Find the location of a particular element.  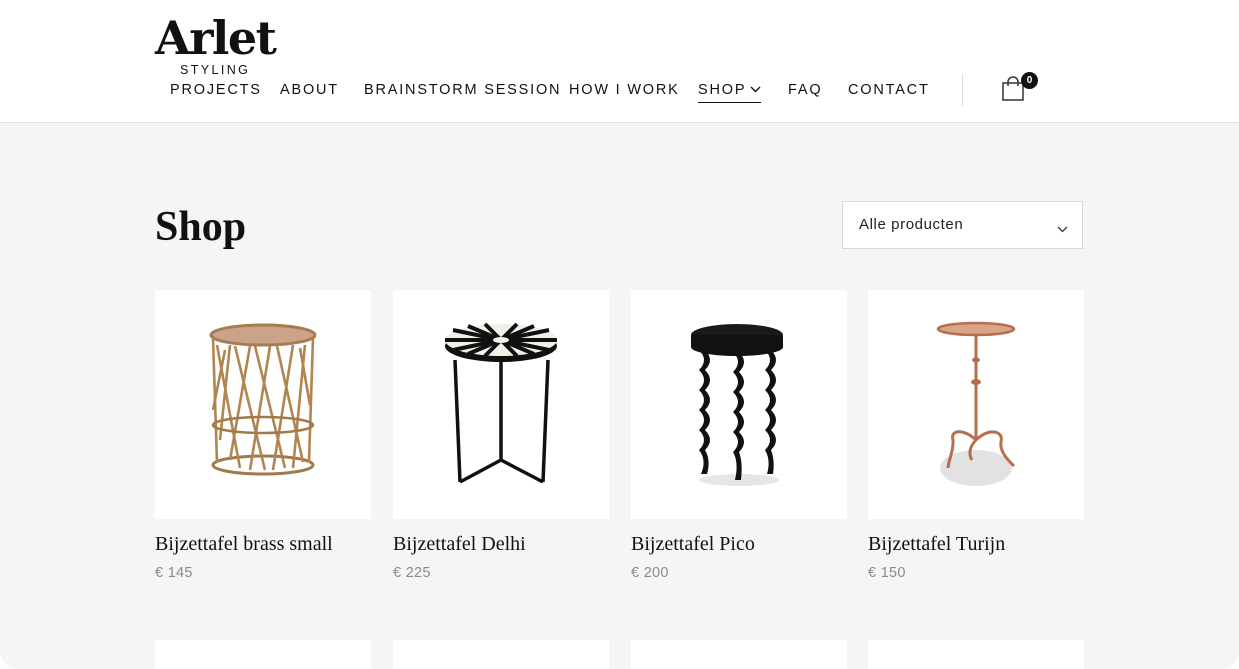

turijn-side-table-image is located at coordinates (976, 403).